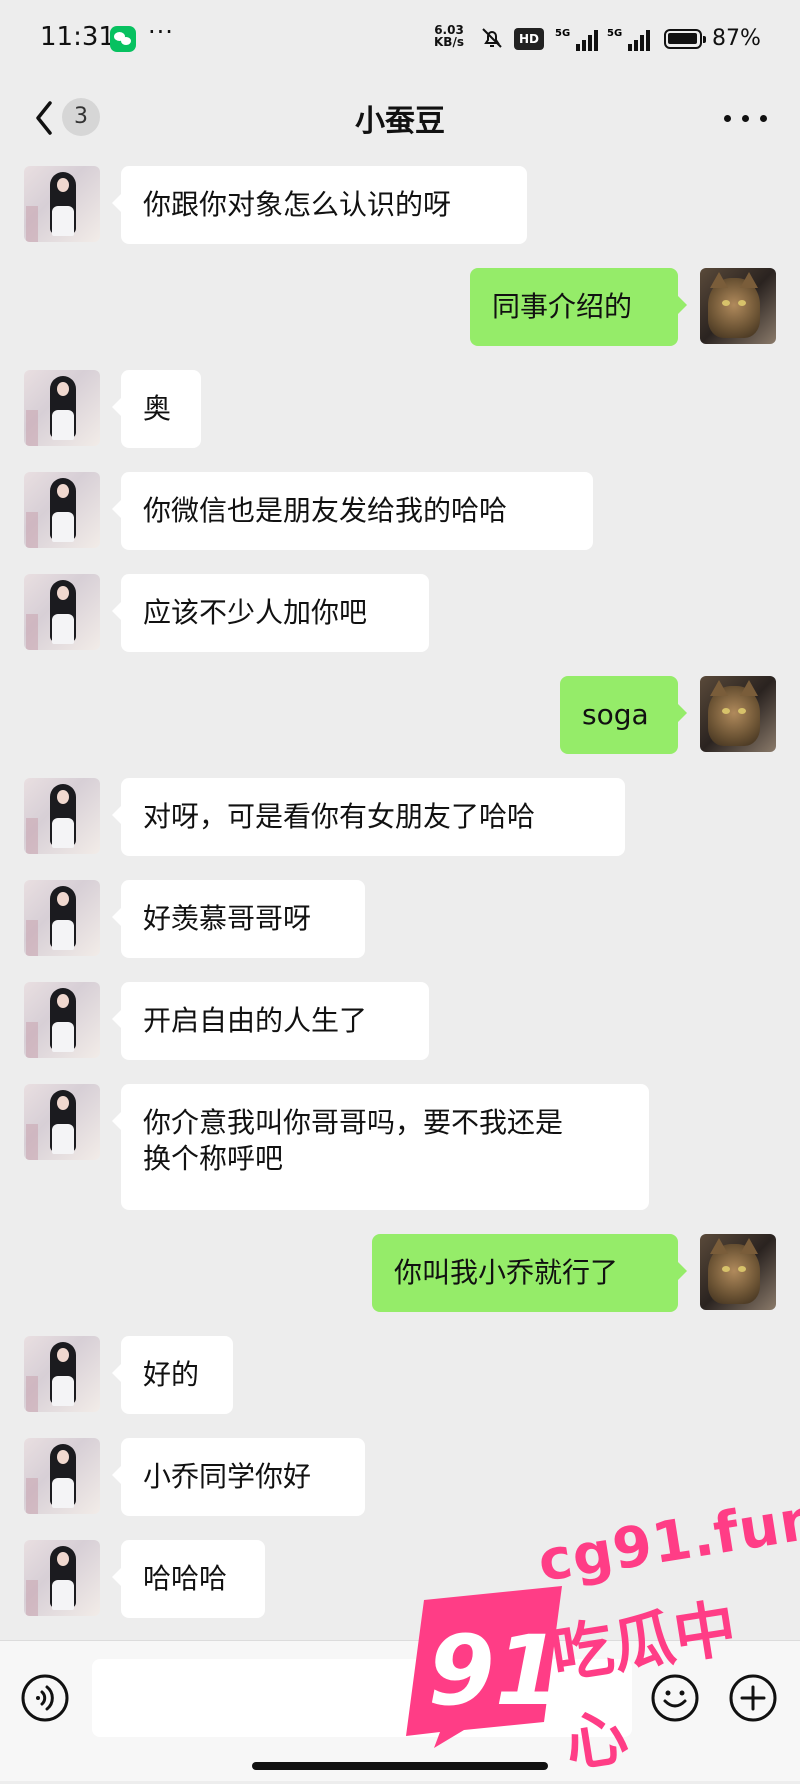 Image resolution: width=800 pixels, height=1784 pixels. I want to click on incoming-message-bubble: 开启自由的人生了, so click(270, 1021).